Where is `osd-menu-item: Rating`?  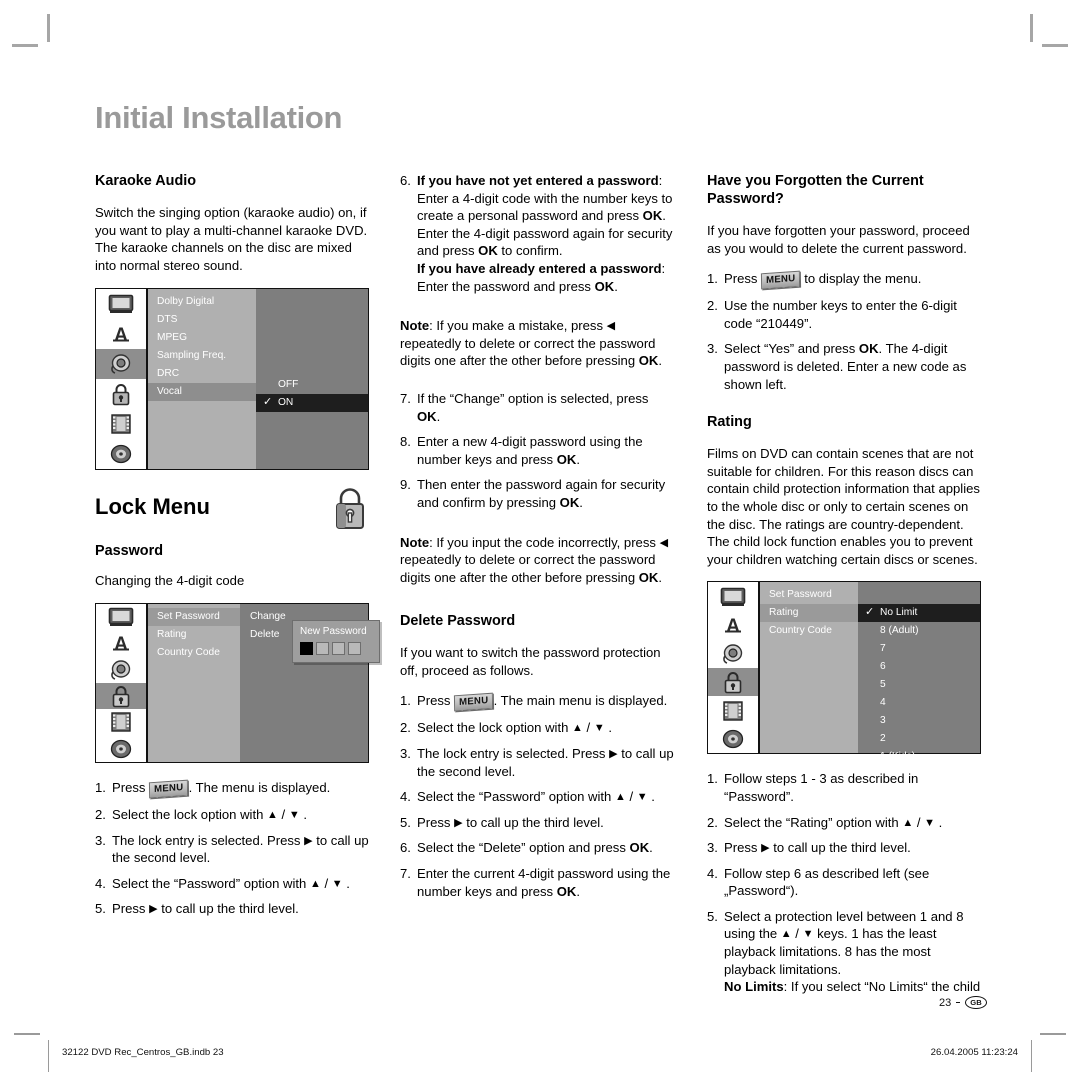
osd-menu-item: Rating is located at coordinates (194, 635).